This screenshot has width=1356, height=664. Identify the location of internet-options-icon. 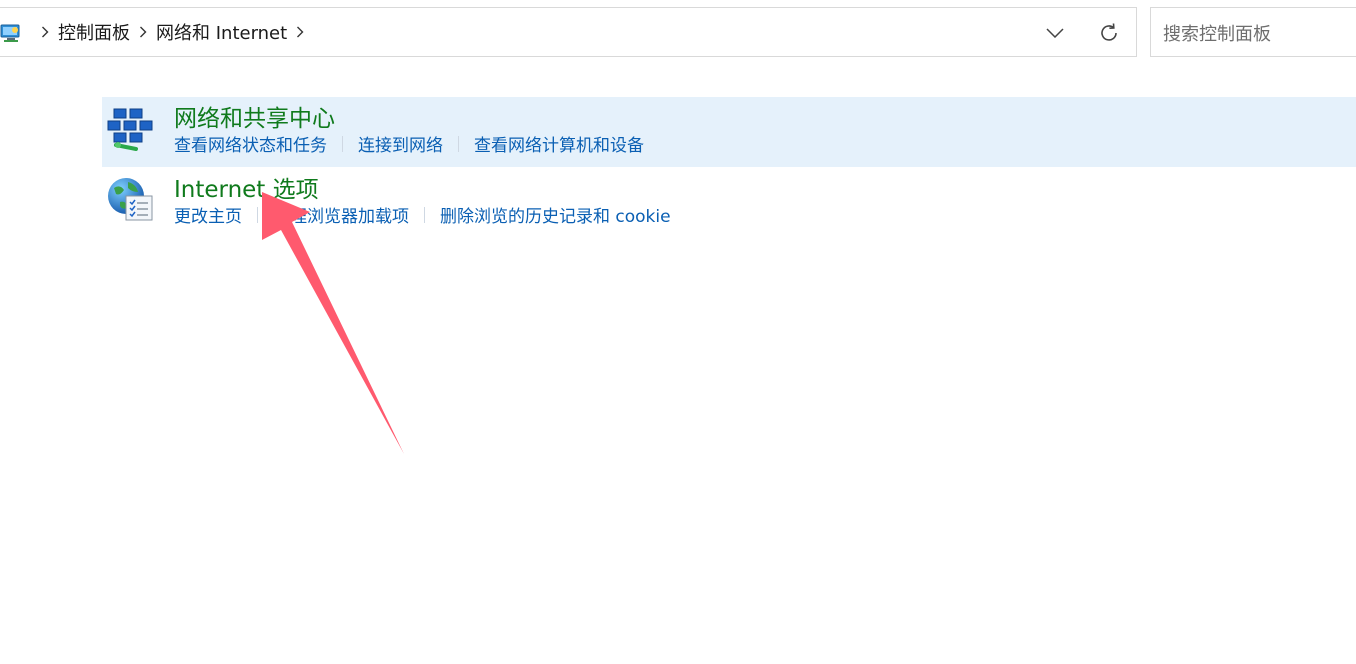
(130, 198).